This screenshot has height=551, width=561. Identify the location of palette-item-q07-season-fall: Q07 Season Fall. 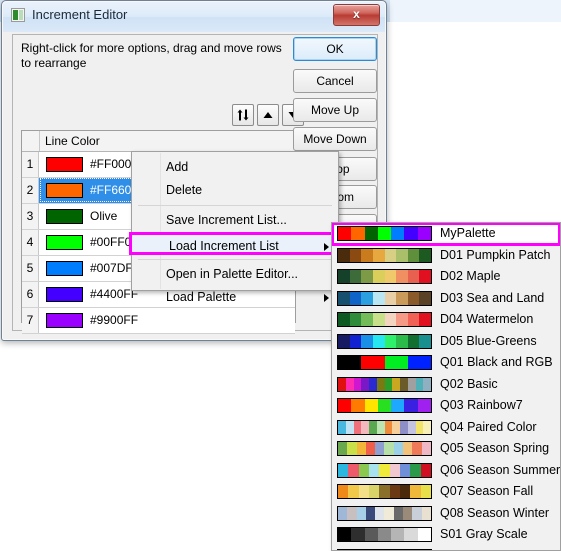
(446, 492).